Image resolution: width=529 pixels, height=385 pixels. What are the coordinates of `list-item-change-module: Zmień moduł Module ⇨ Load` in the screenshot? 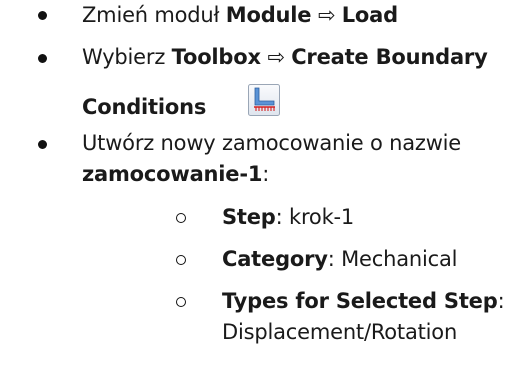 It's located at (240, 15).